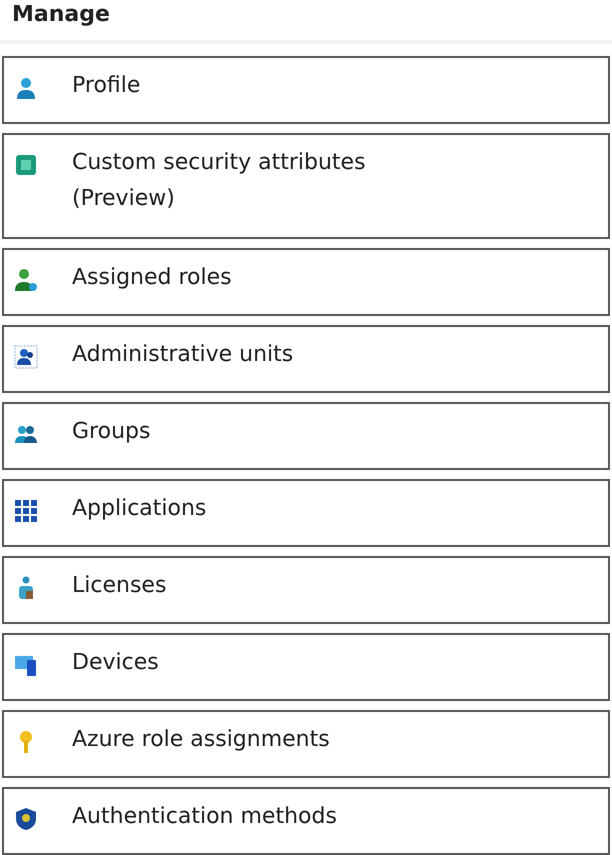 The width and height of the screenshot is (612, 855). I want to click on nav-item: Azure role assignments, so click(306, 744).